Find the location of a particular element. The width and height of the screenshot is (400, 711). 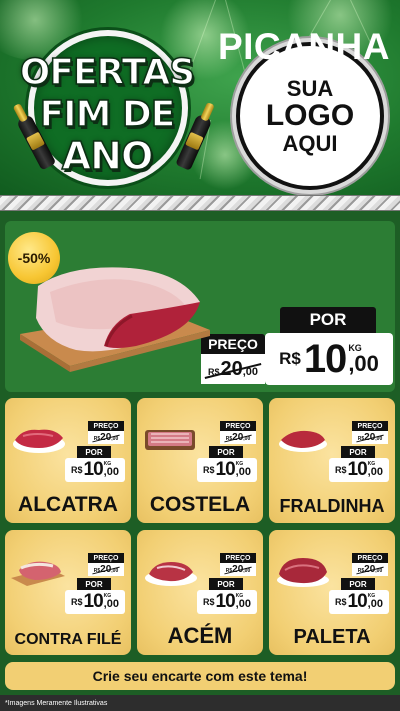

new-year-offers-badge: OFERTAS FIM DE ANO is located at coordinates (114, 107).